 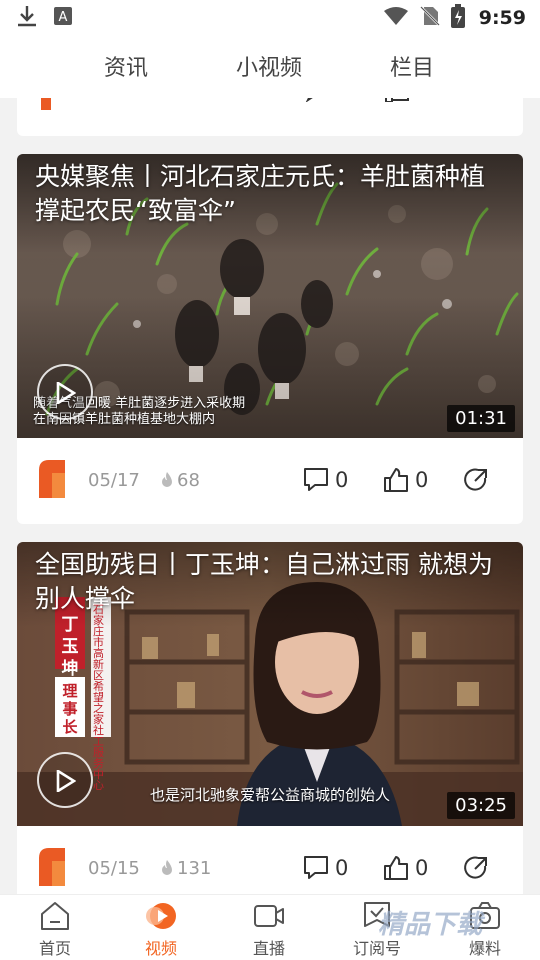 I want to click on role-char: 理, so click(x=70, y=691).